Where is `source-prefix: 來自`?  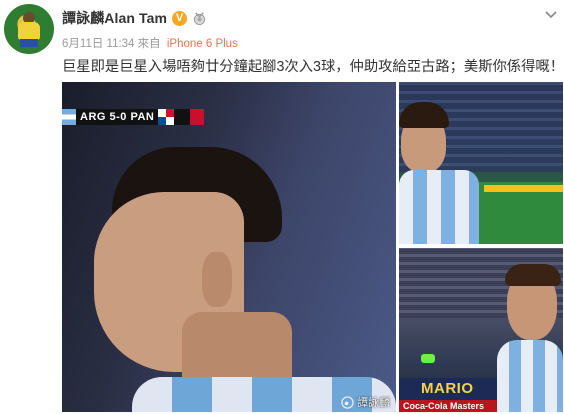 source-prefix: 來自 is located at coordinates (149, 44).